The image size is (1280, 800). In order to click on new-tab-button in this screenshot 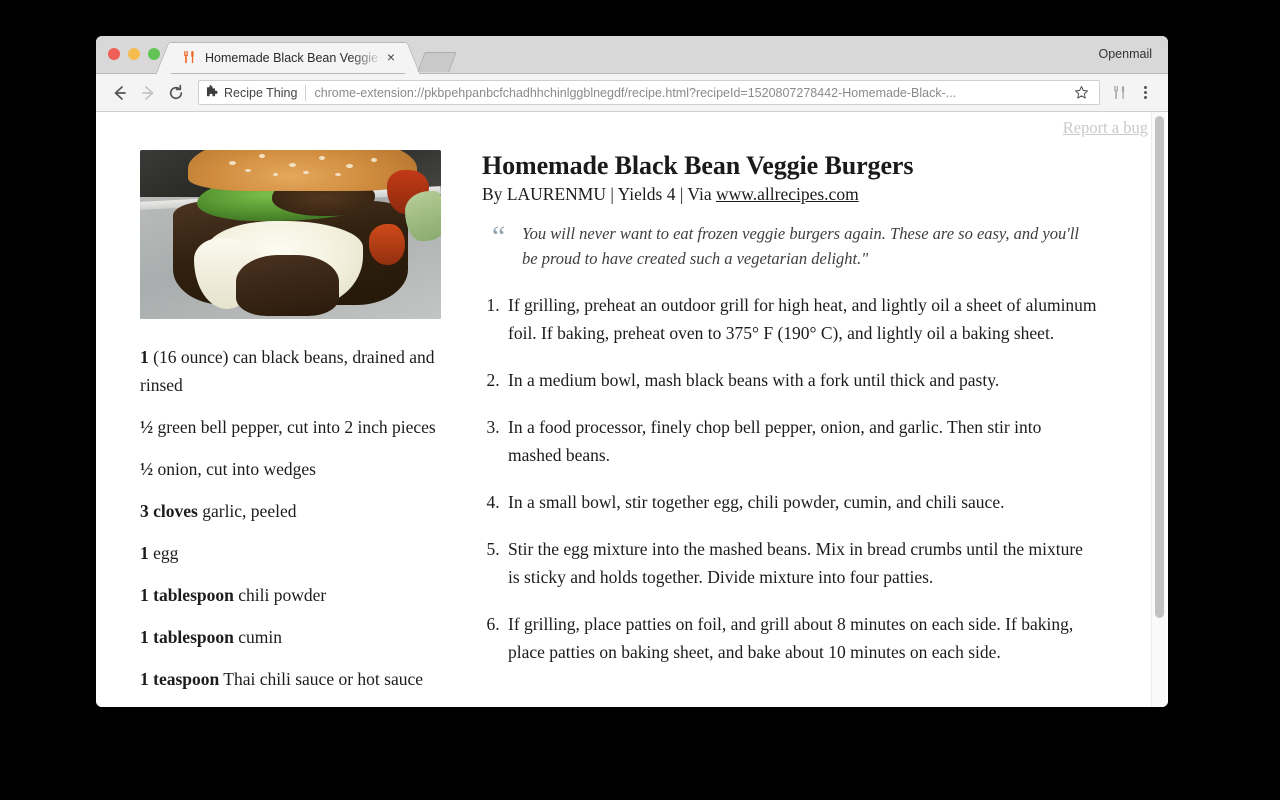, I will do `click(437, 62)`.